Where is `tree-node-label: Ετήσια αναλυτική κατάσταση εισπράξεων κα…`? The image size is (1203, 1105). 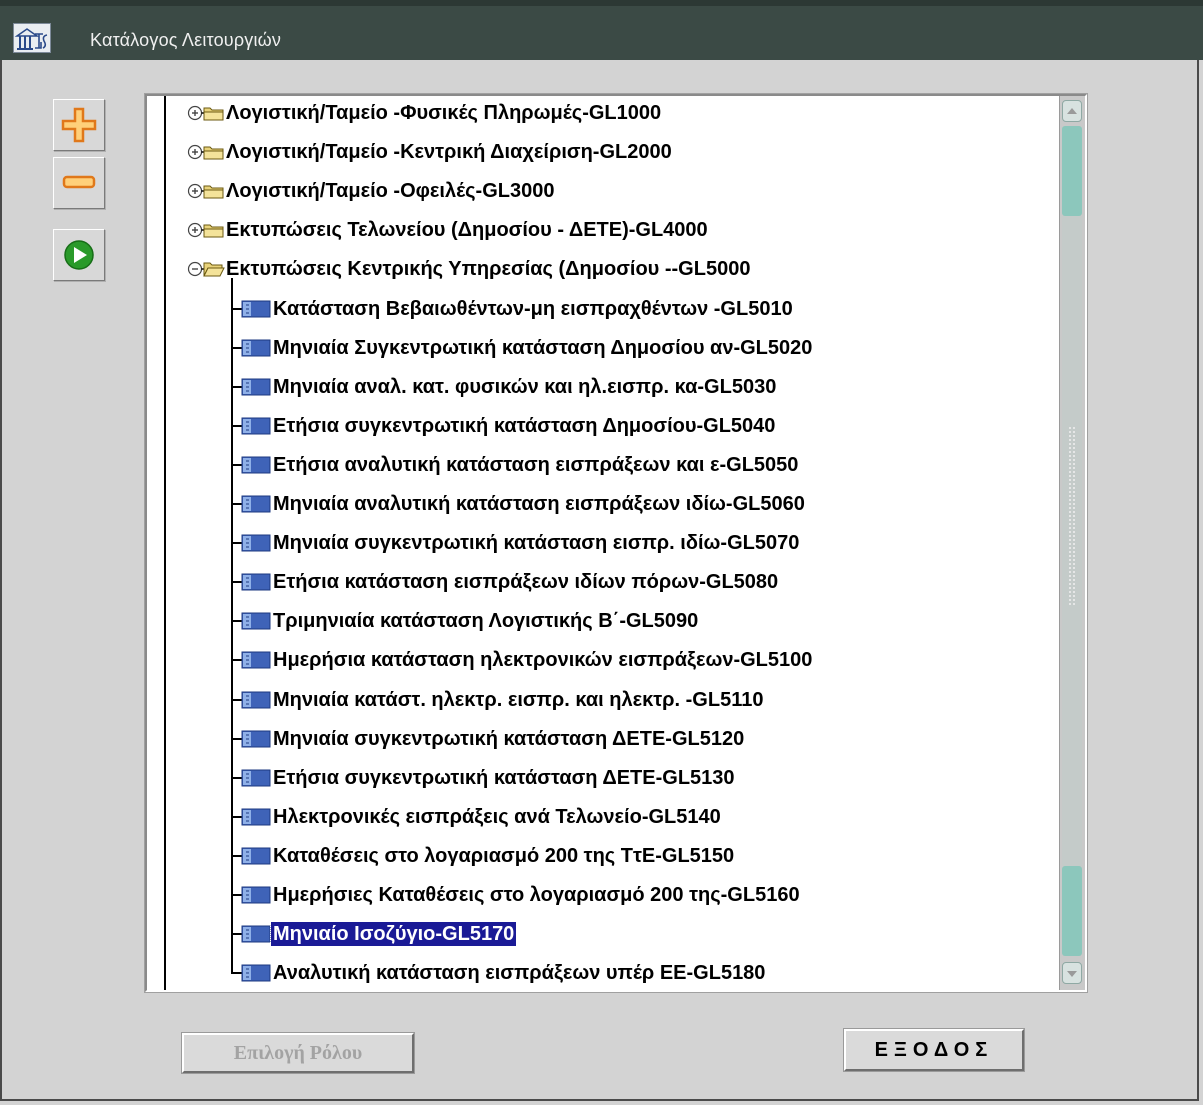 tree-node-label: Ετήσια αναλυτική κατάσταση εισπράξεων κα… is located at coordinates (536, 464).